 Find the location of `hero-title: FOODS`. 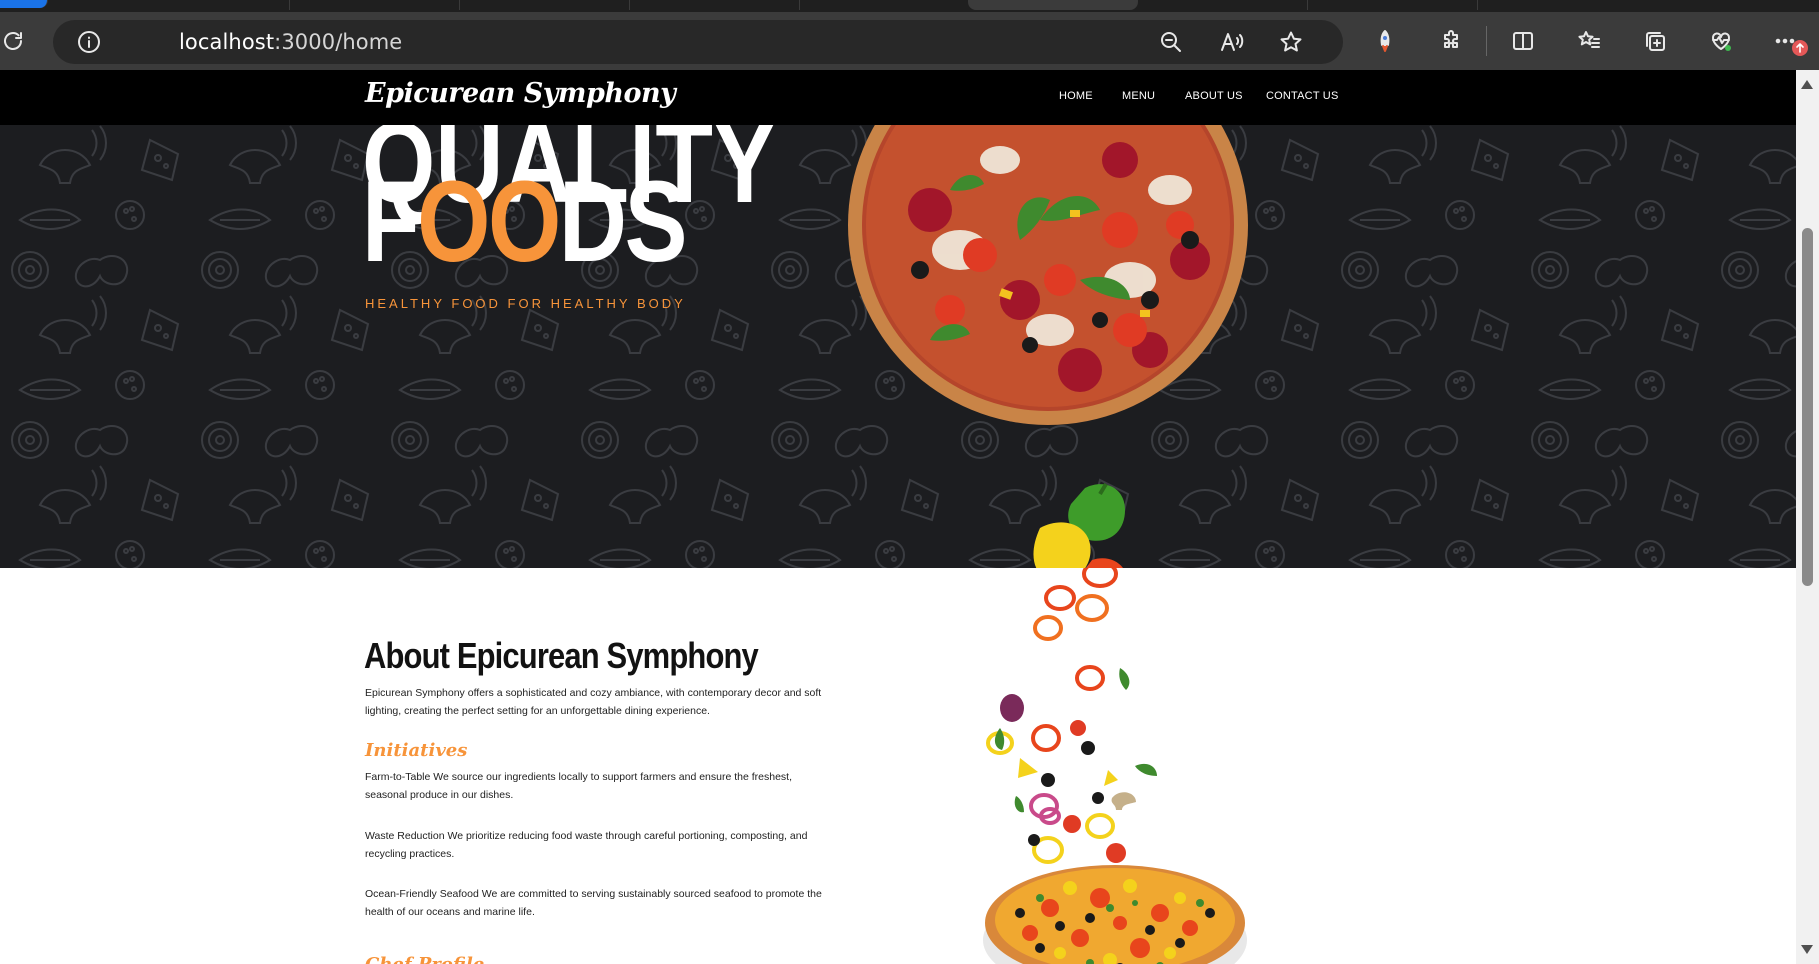

hero-title: FOODS is located at coordinates (524, 222).